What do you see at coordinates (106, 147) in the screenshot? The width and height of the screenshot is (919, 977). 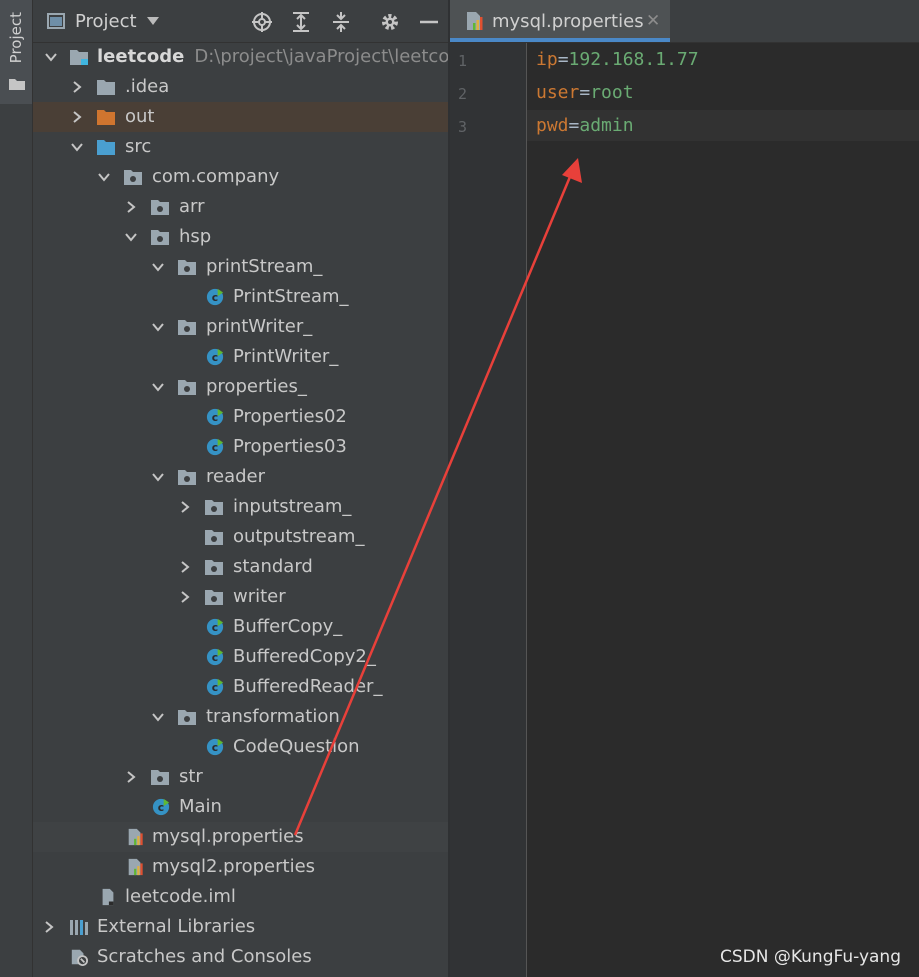 I see `source-folder-icon` at bounding box center [106, 147].